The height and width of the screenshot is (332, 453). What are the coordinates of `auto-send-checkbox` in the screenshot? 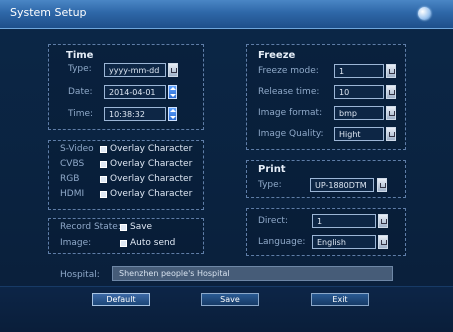 It's located at (123, 243).